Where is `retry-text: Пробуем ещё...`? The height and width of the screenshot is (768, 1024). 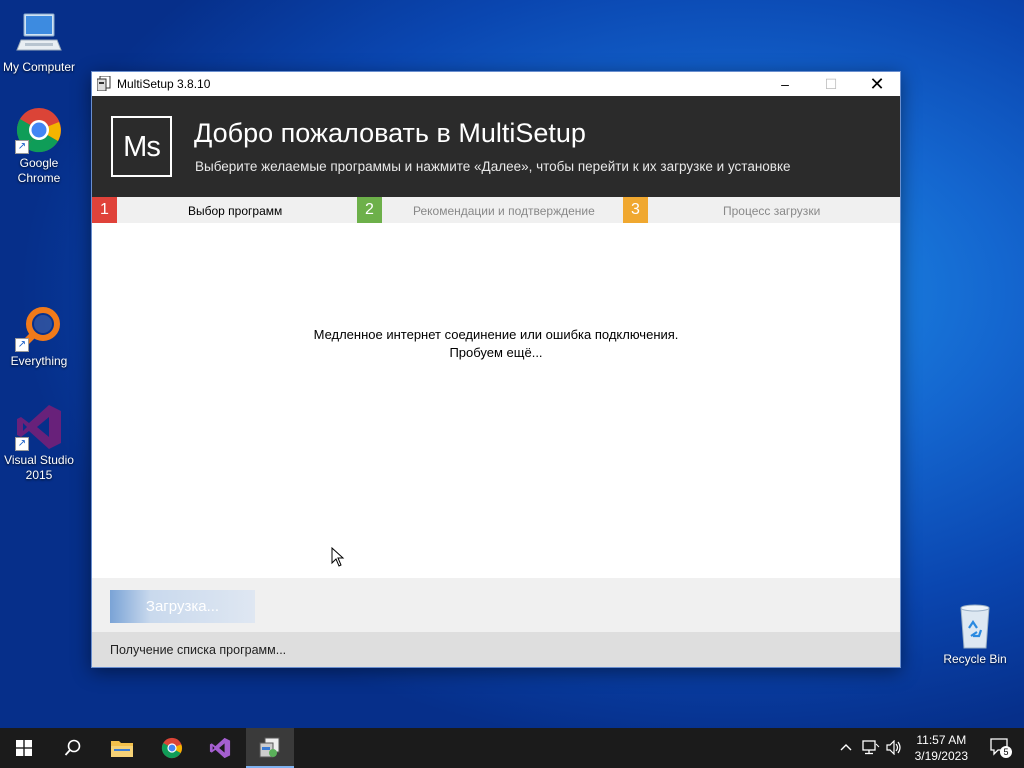 retry-text: Пробуем ещё... is located at coordinates (496, 352).